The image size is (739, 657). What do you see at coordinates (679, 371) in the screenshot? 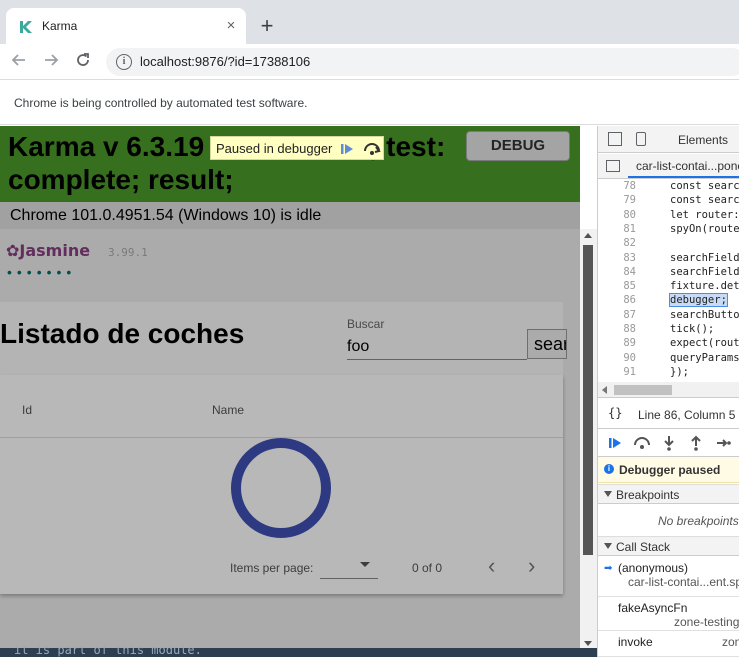
I see `line-text: });` at bounding box center [679, 371].